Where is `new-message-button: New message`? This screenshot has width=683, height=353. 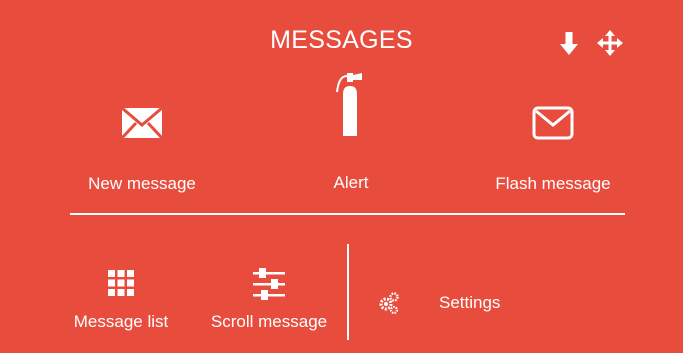 new-message-button: New message is located at coordinates (142, 146).